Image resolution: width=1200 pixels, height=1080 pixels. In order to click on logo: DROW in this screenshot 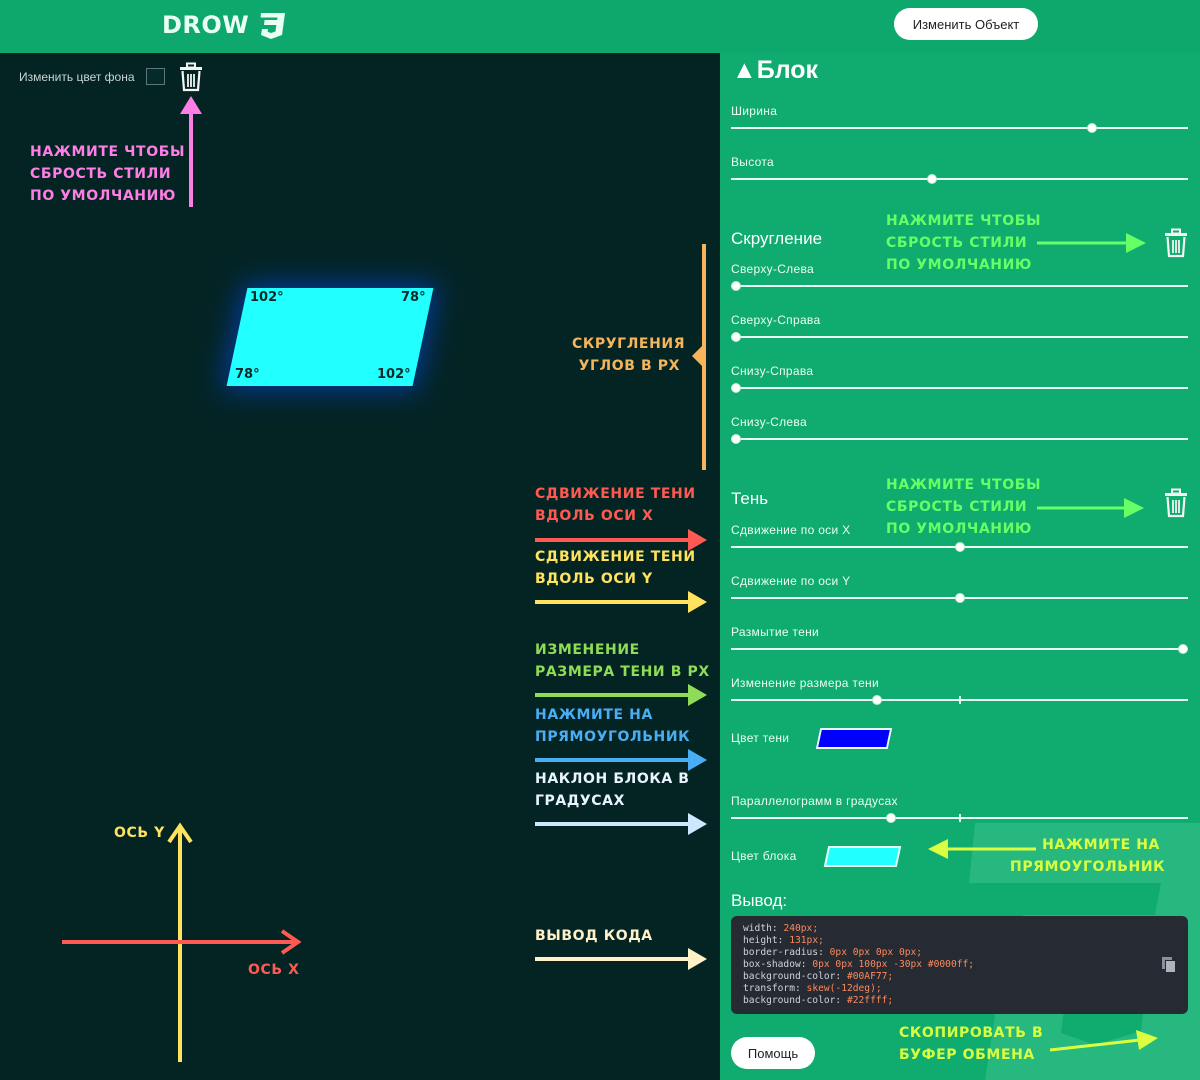, I will do `click(224, 25)`.